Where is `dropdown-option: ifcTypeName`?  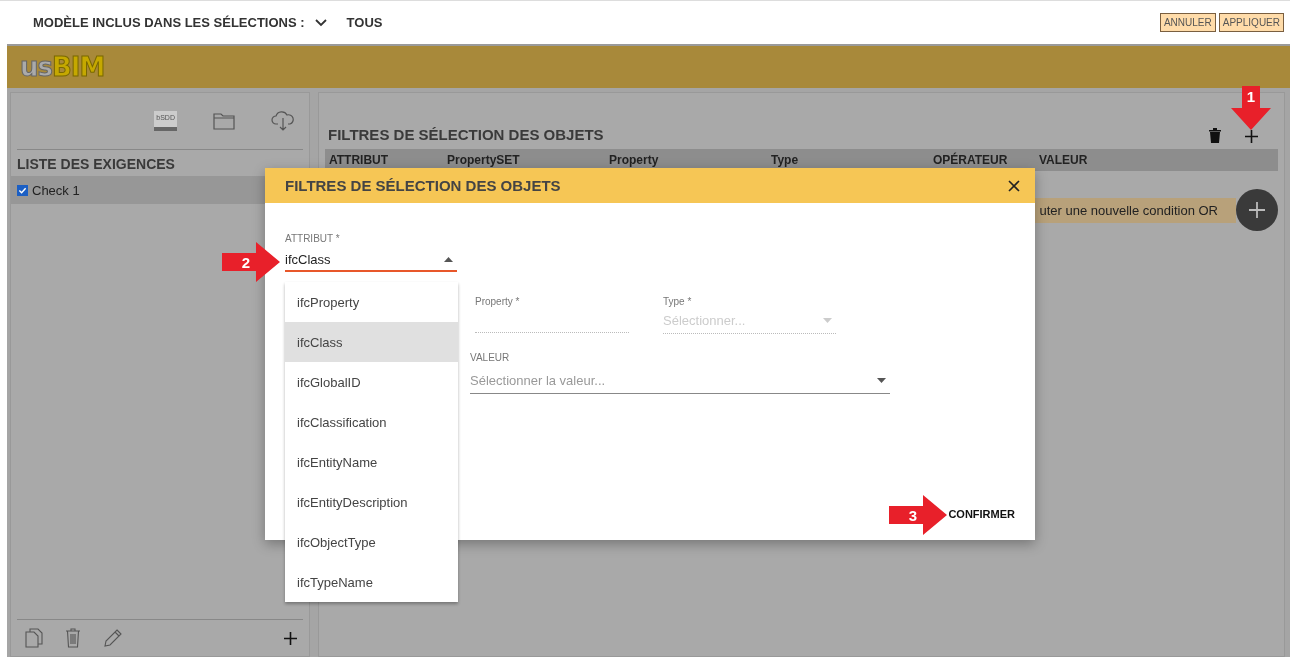
dropdown-option: ifcTypeName is located at coordinates (371, 582).